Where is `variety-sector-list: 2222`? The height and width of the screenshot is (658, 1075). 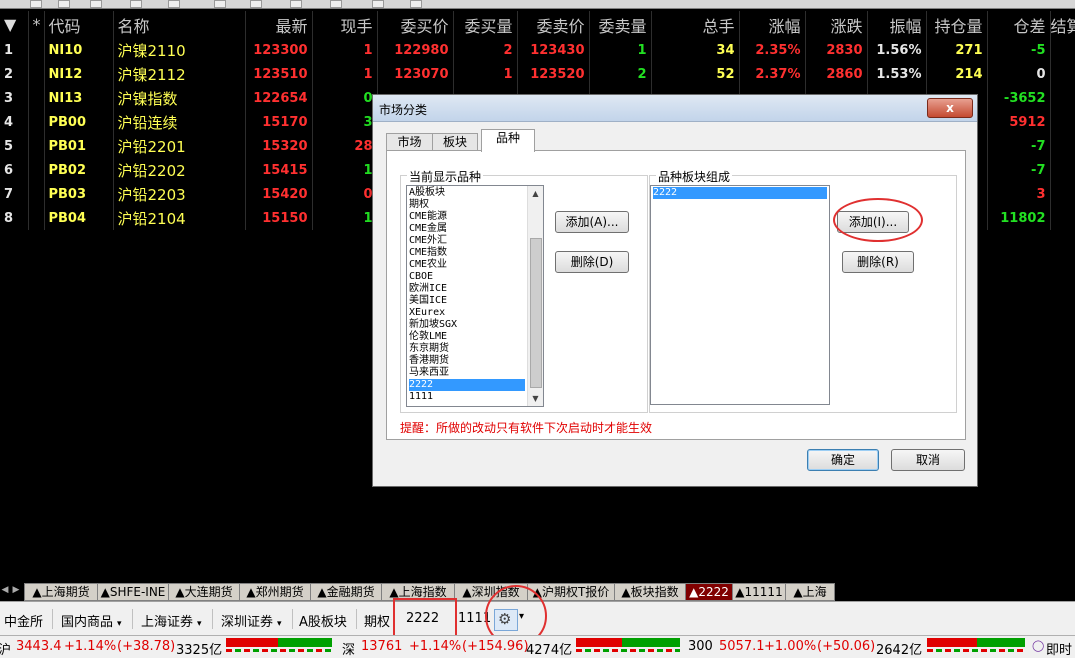 variety-sector-list: 2222 is located at coordinates (740, 295).